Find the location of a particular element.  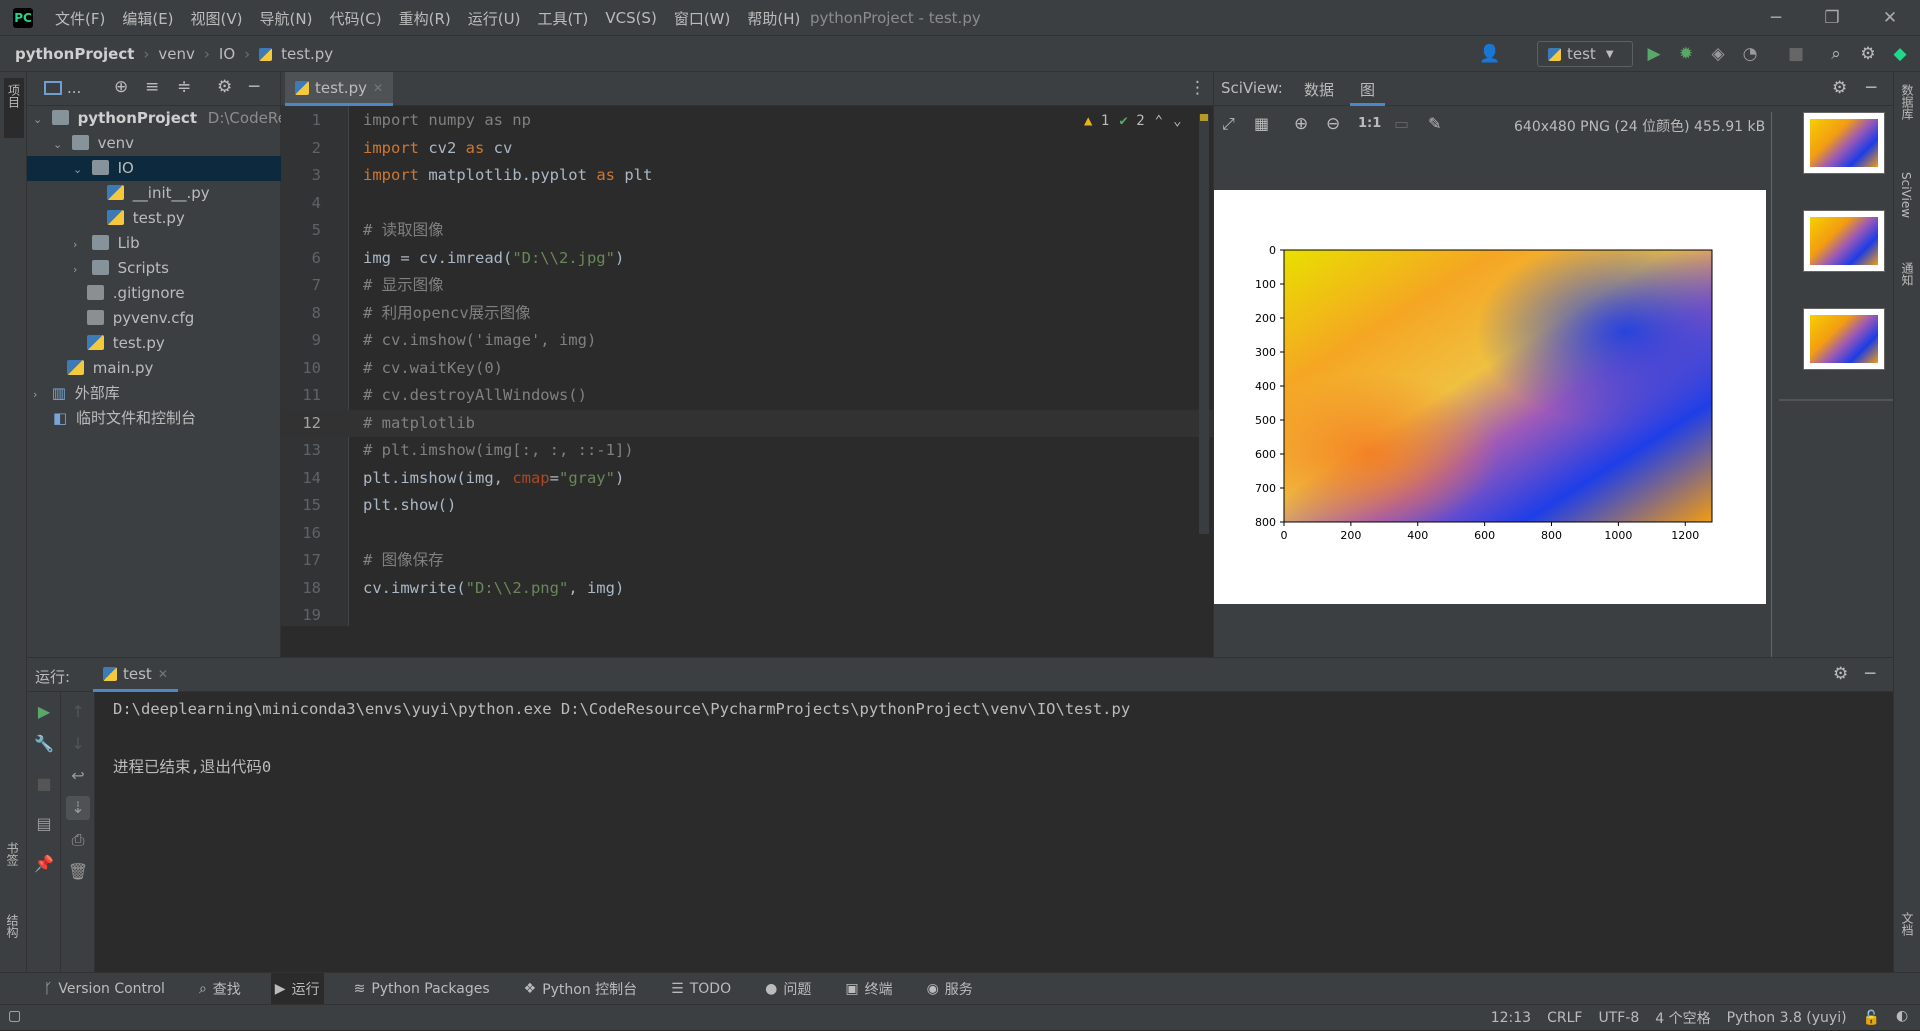

tree-item-test-py: test.py is located at coordinates (154, 218).